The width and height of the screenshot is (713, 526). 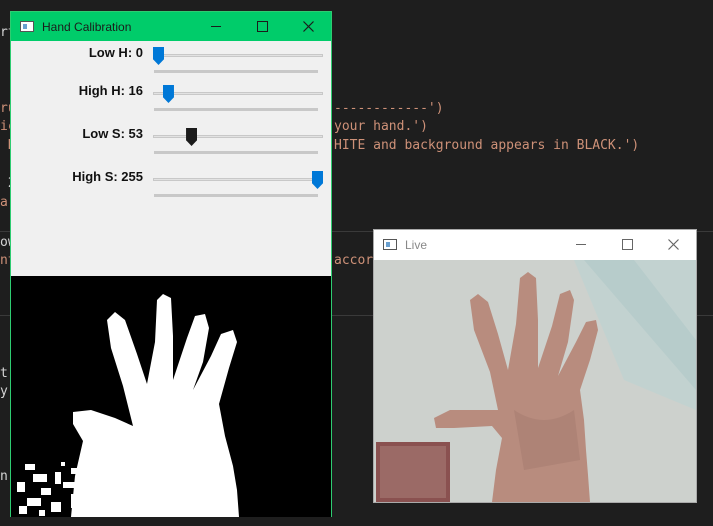 I want to click on calibration-titlebar: Hand Calibration, so click(x=171, y=26).